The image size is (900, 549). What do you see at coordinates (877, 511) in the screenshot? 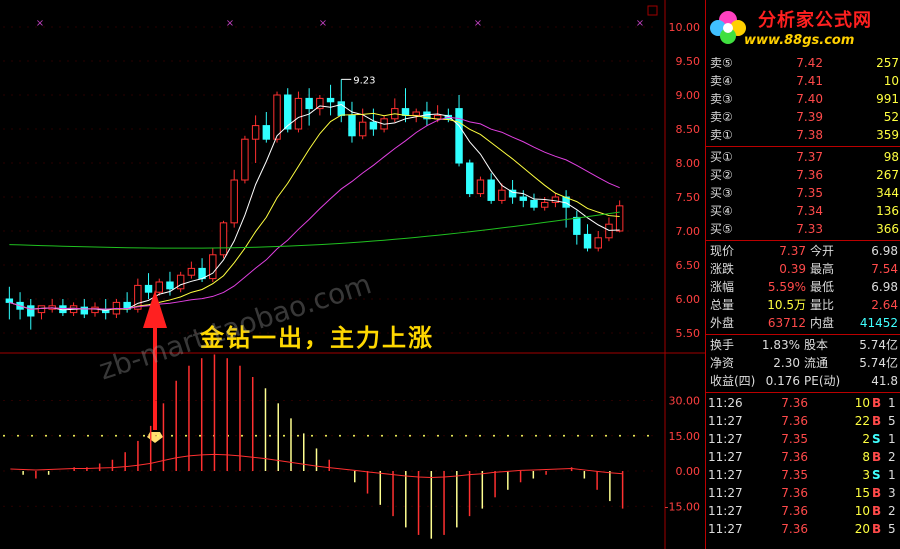
I see `tick-side: B` at bounding box center [877, 511].